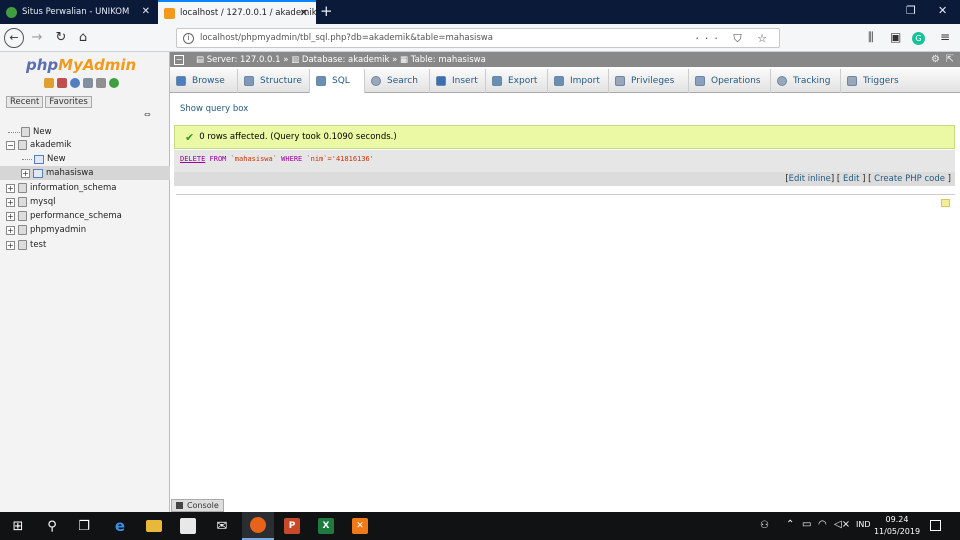  Describe the element at coordinates (806, 81) in the screenshot. I see `tab-tracking: Tracking` at that location.